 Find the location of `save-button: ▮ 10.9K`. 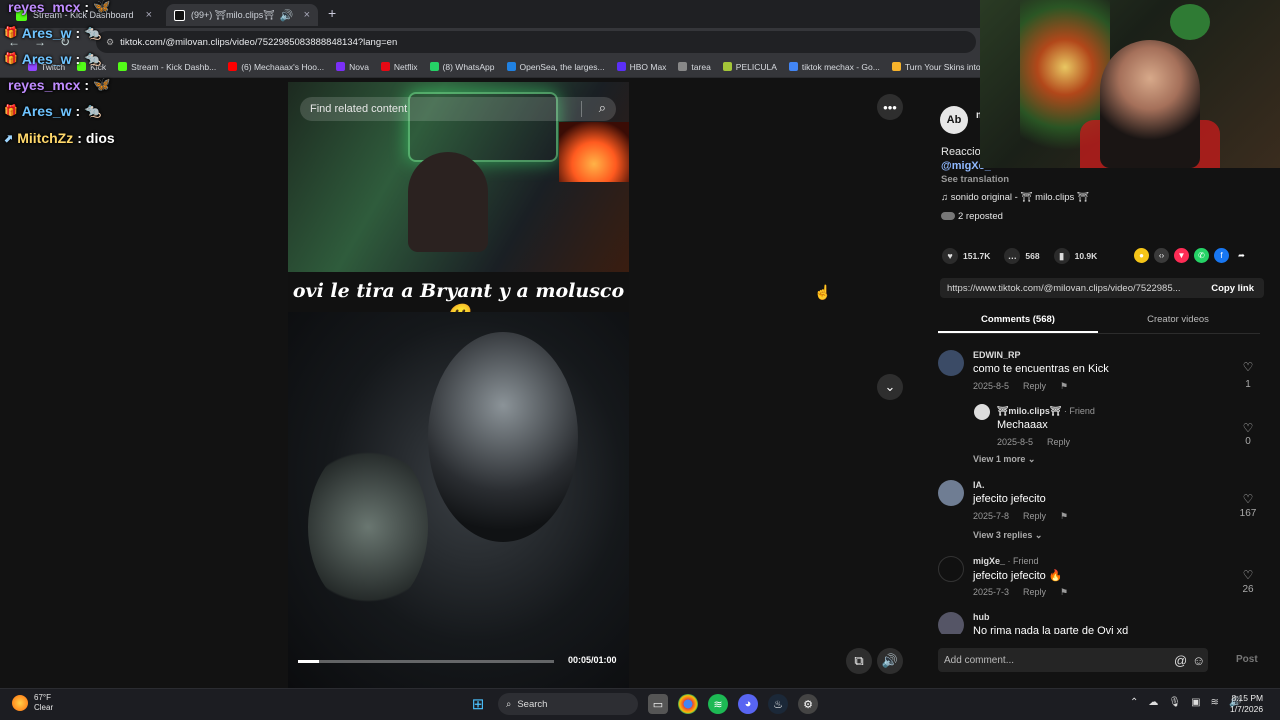

save-button: ▮ 10.9K is located at coordinates (1075, 256).